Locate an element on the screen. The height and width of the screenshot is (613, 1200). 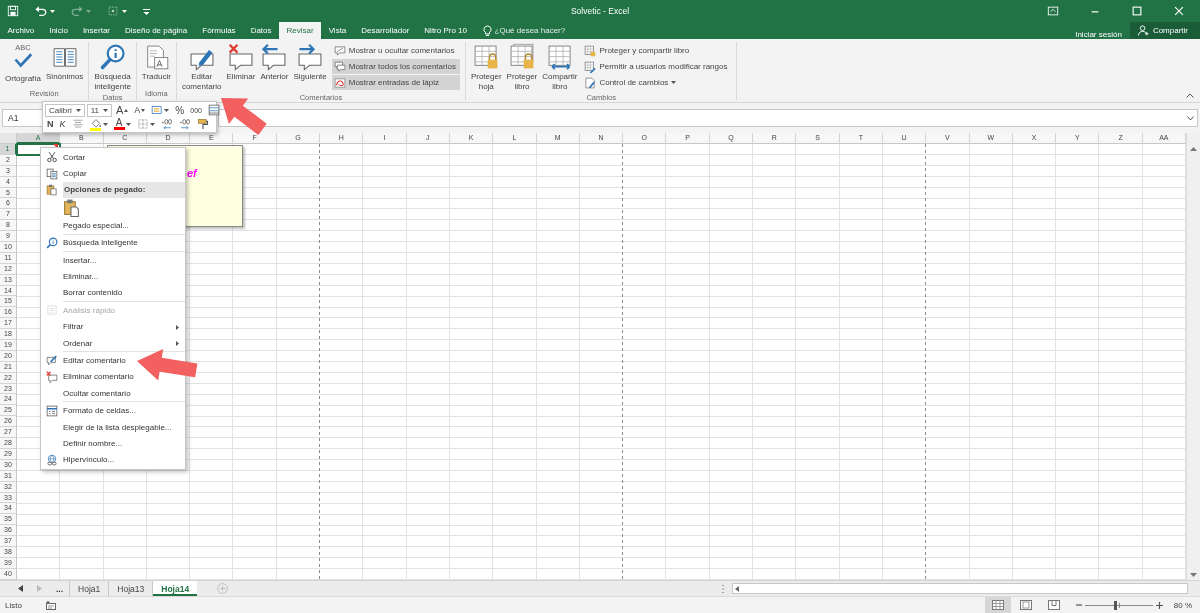
comment-text: ef is located at coordinates (192, 173).